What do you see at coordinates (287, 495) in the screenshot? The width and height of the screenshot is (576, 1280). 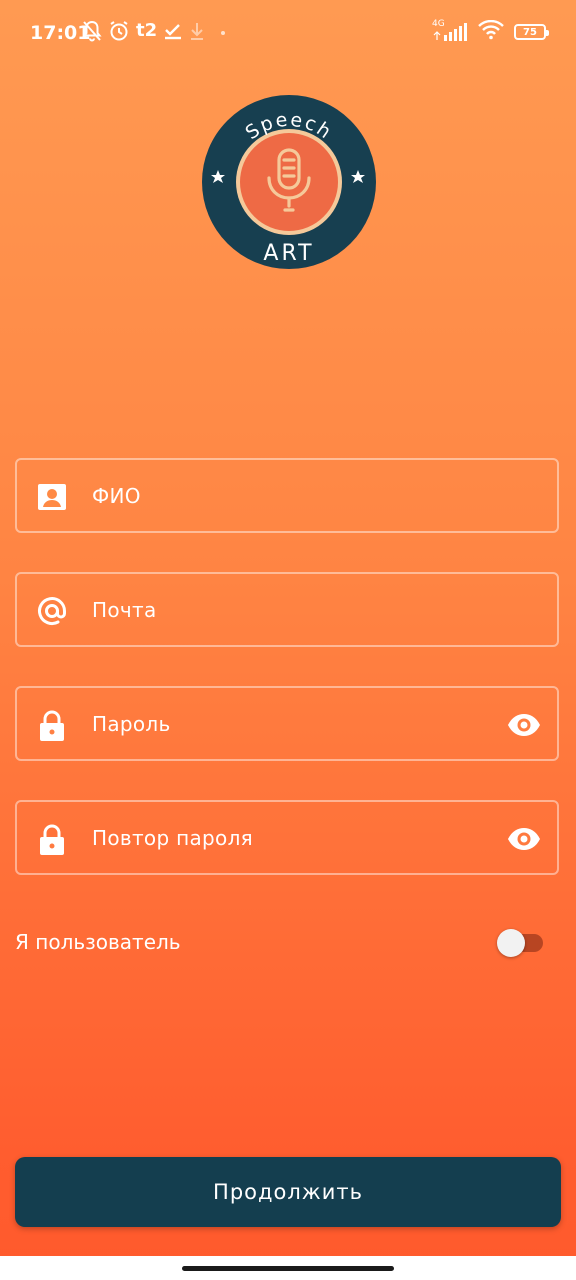 I see `full-name-field: ФИО` at bounding box center [287, 495].